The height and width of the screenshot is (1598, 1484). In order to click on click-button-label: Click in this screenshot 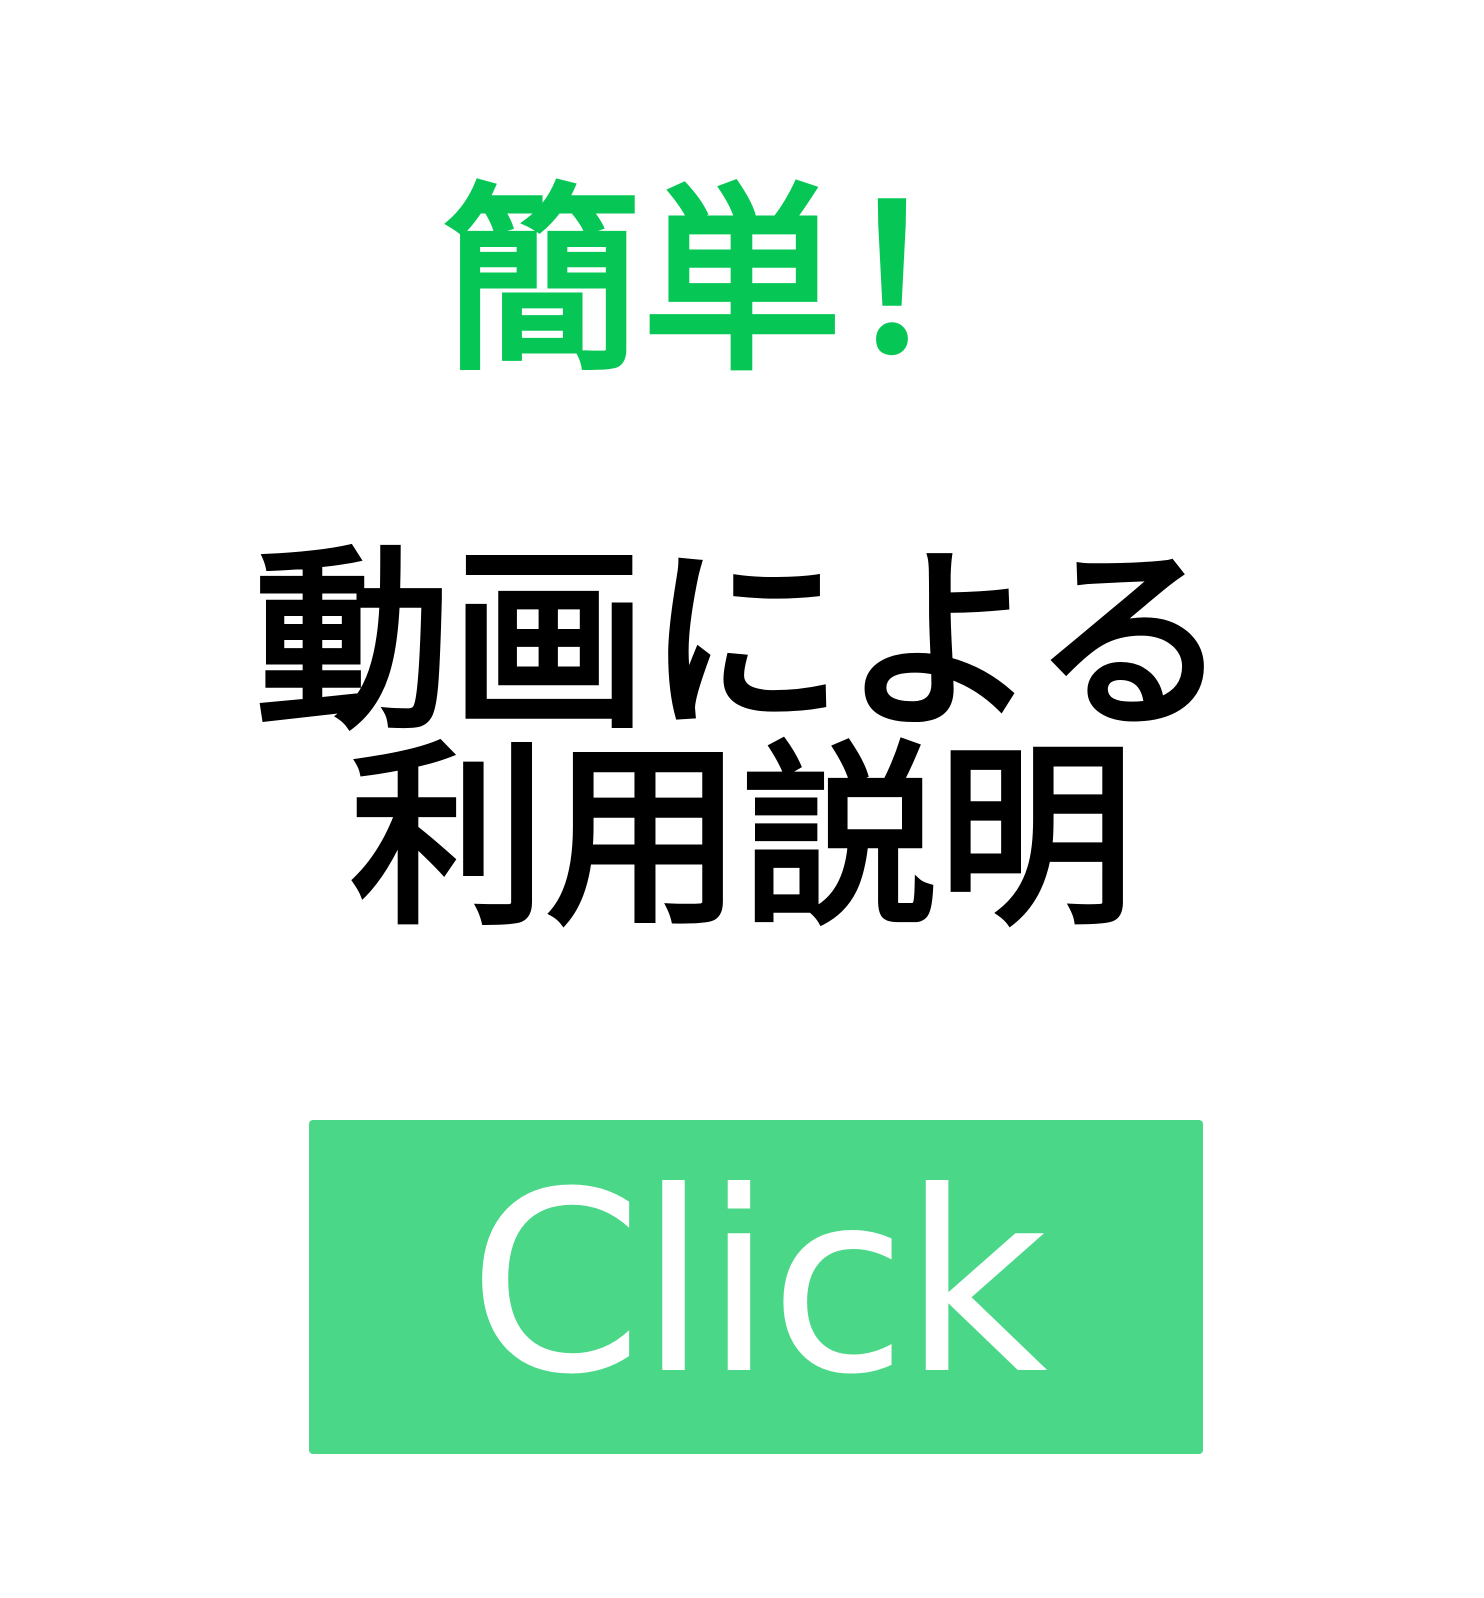, I will do `click(758, 1283)`.